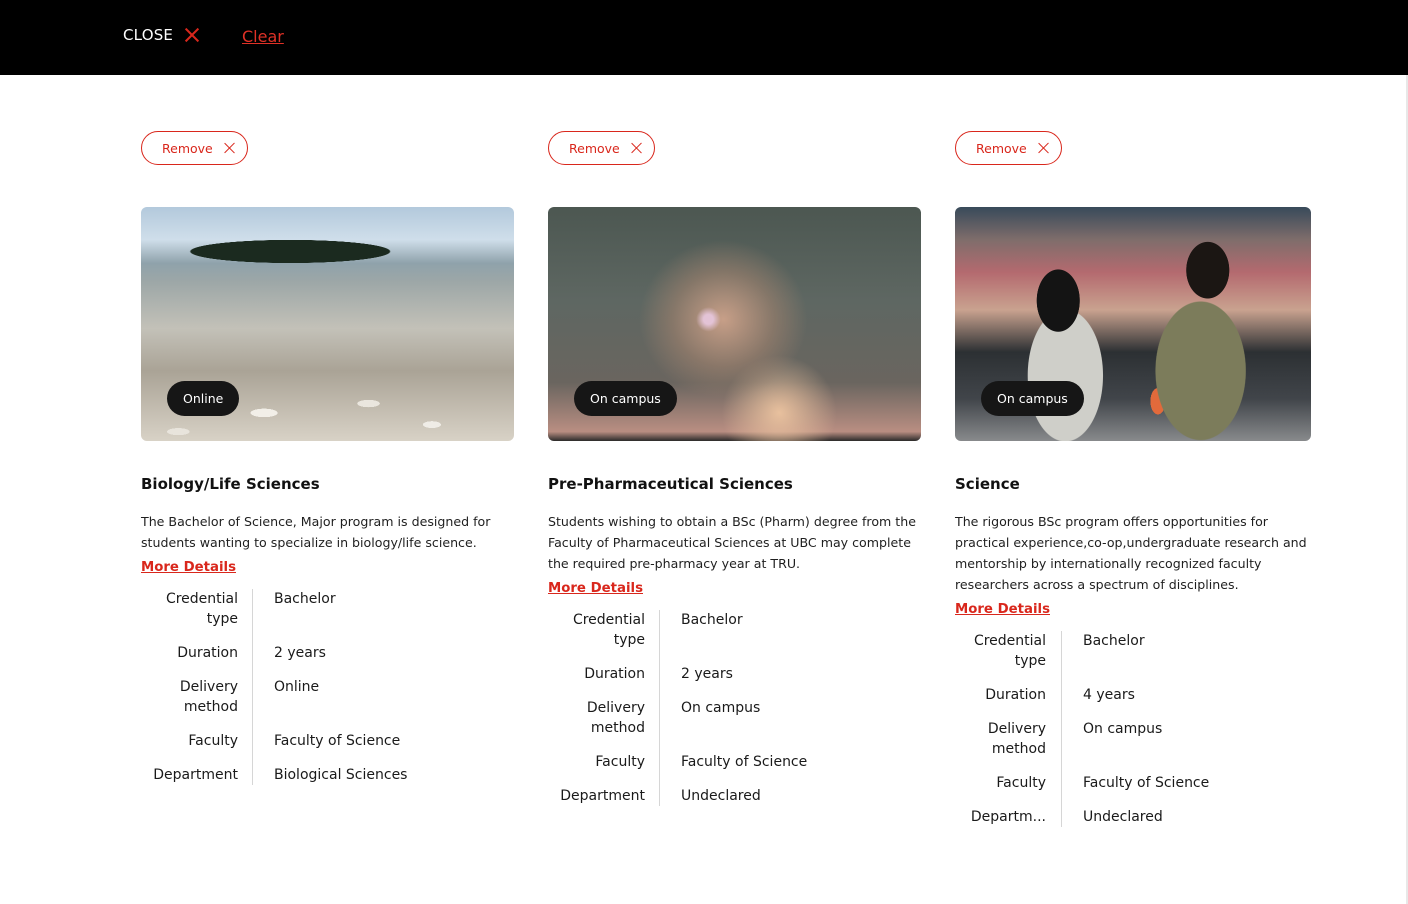  I want to click on spec-row-department: Departm... Undeclared, so click(1133, 817).